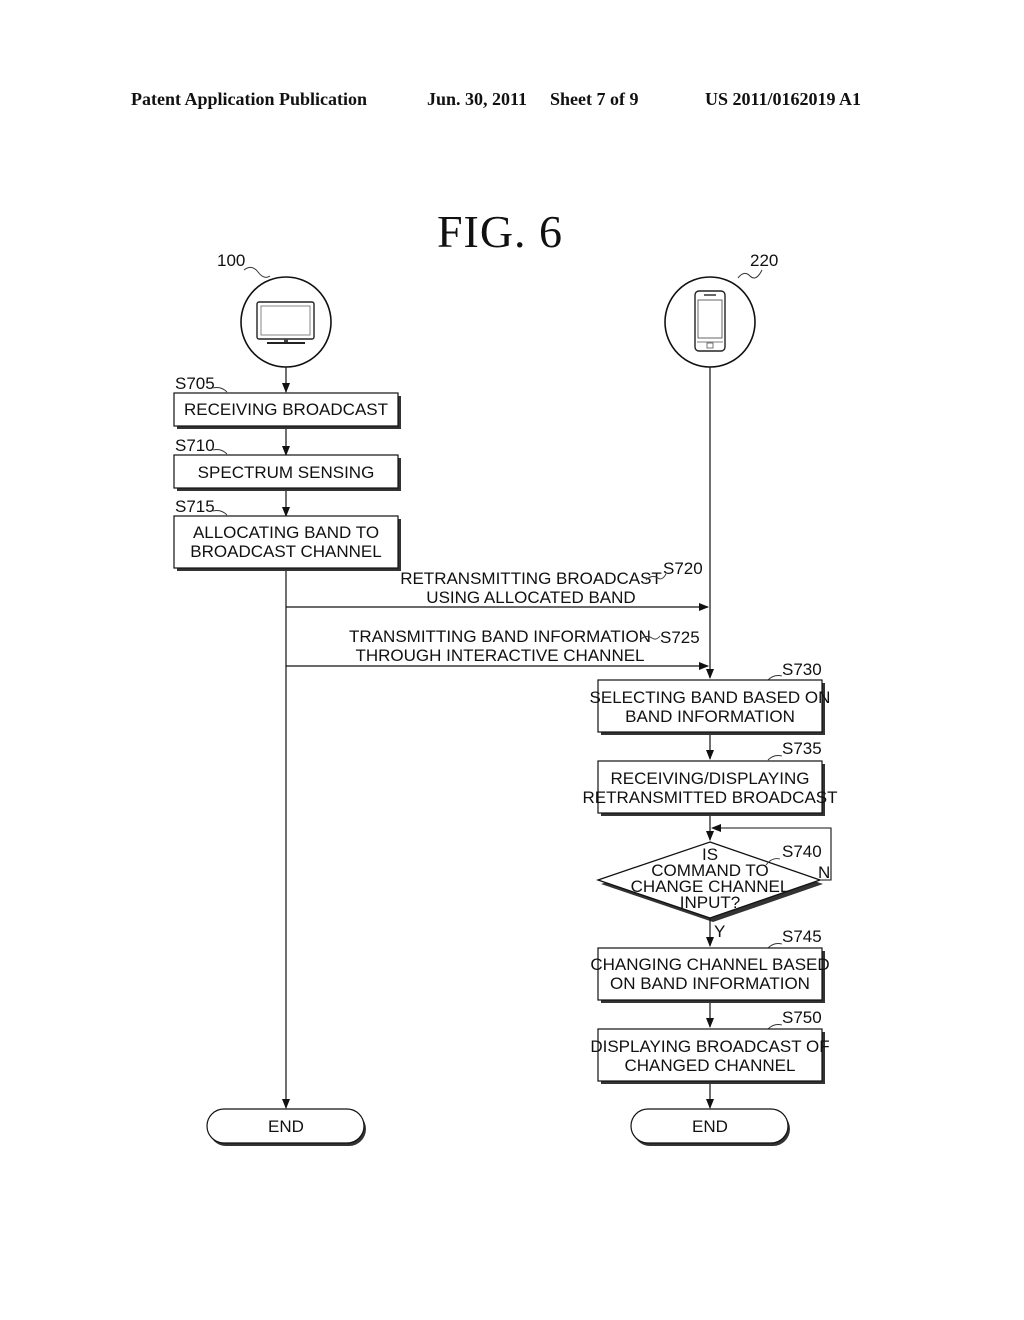 The image size is (1024, 1320). I want to click on step-text-line-1: CHANGING CHANNEL BASED, so click(709, 964).